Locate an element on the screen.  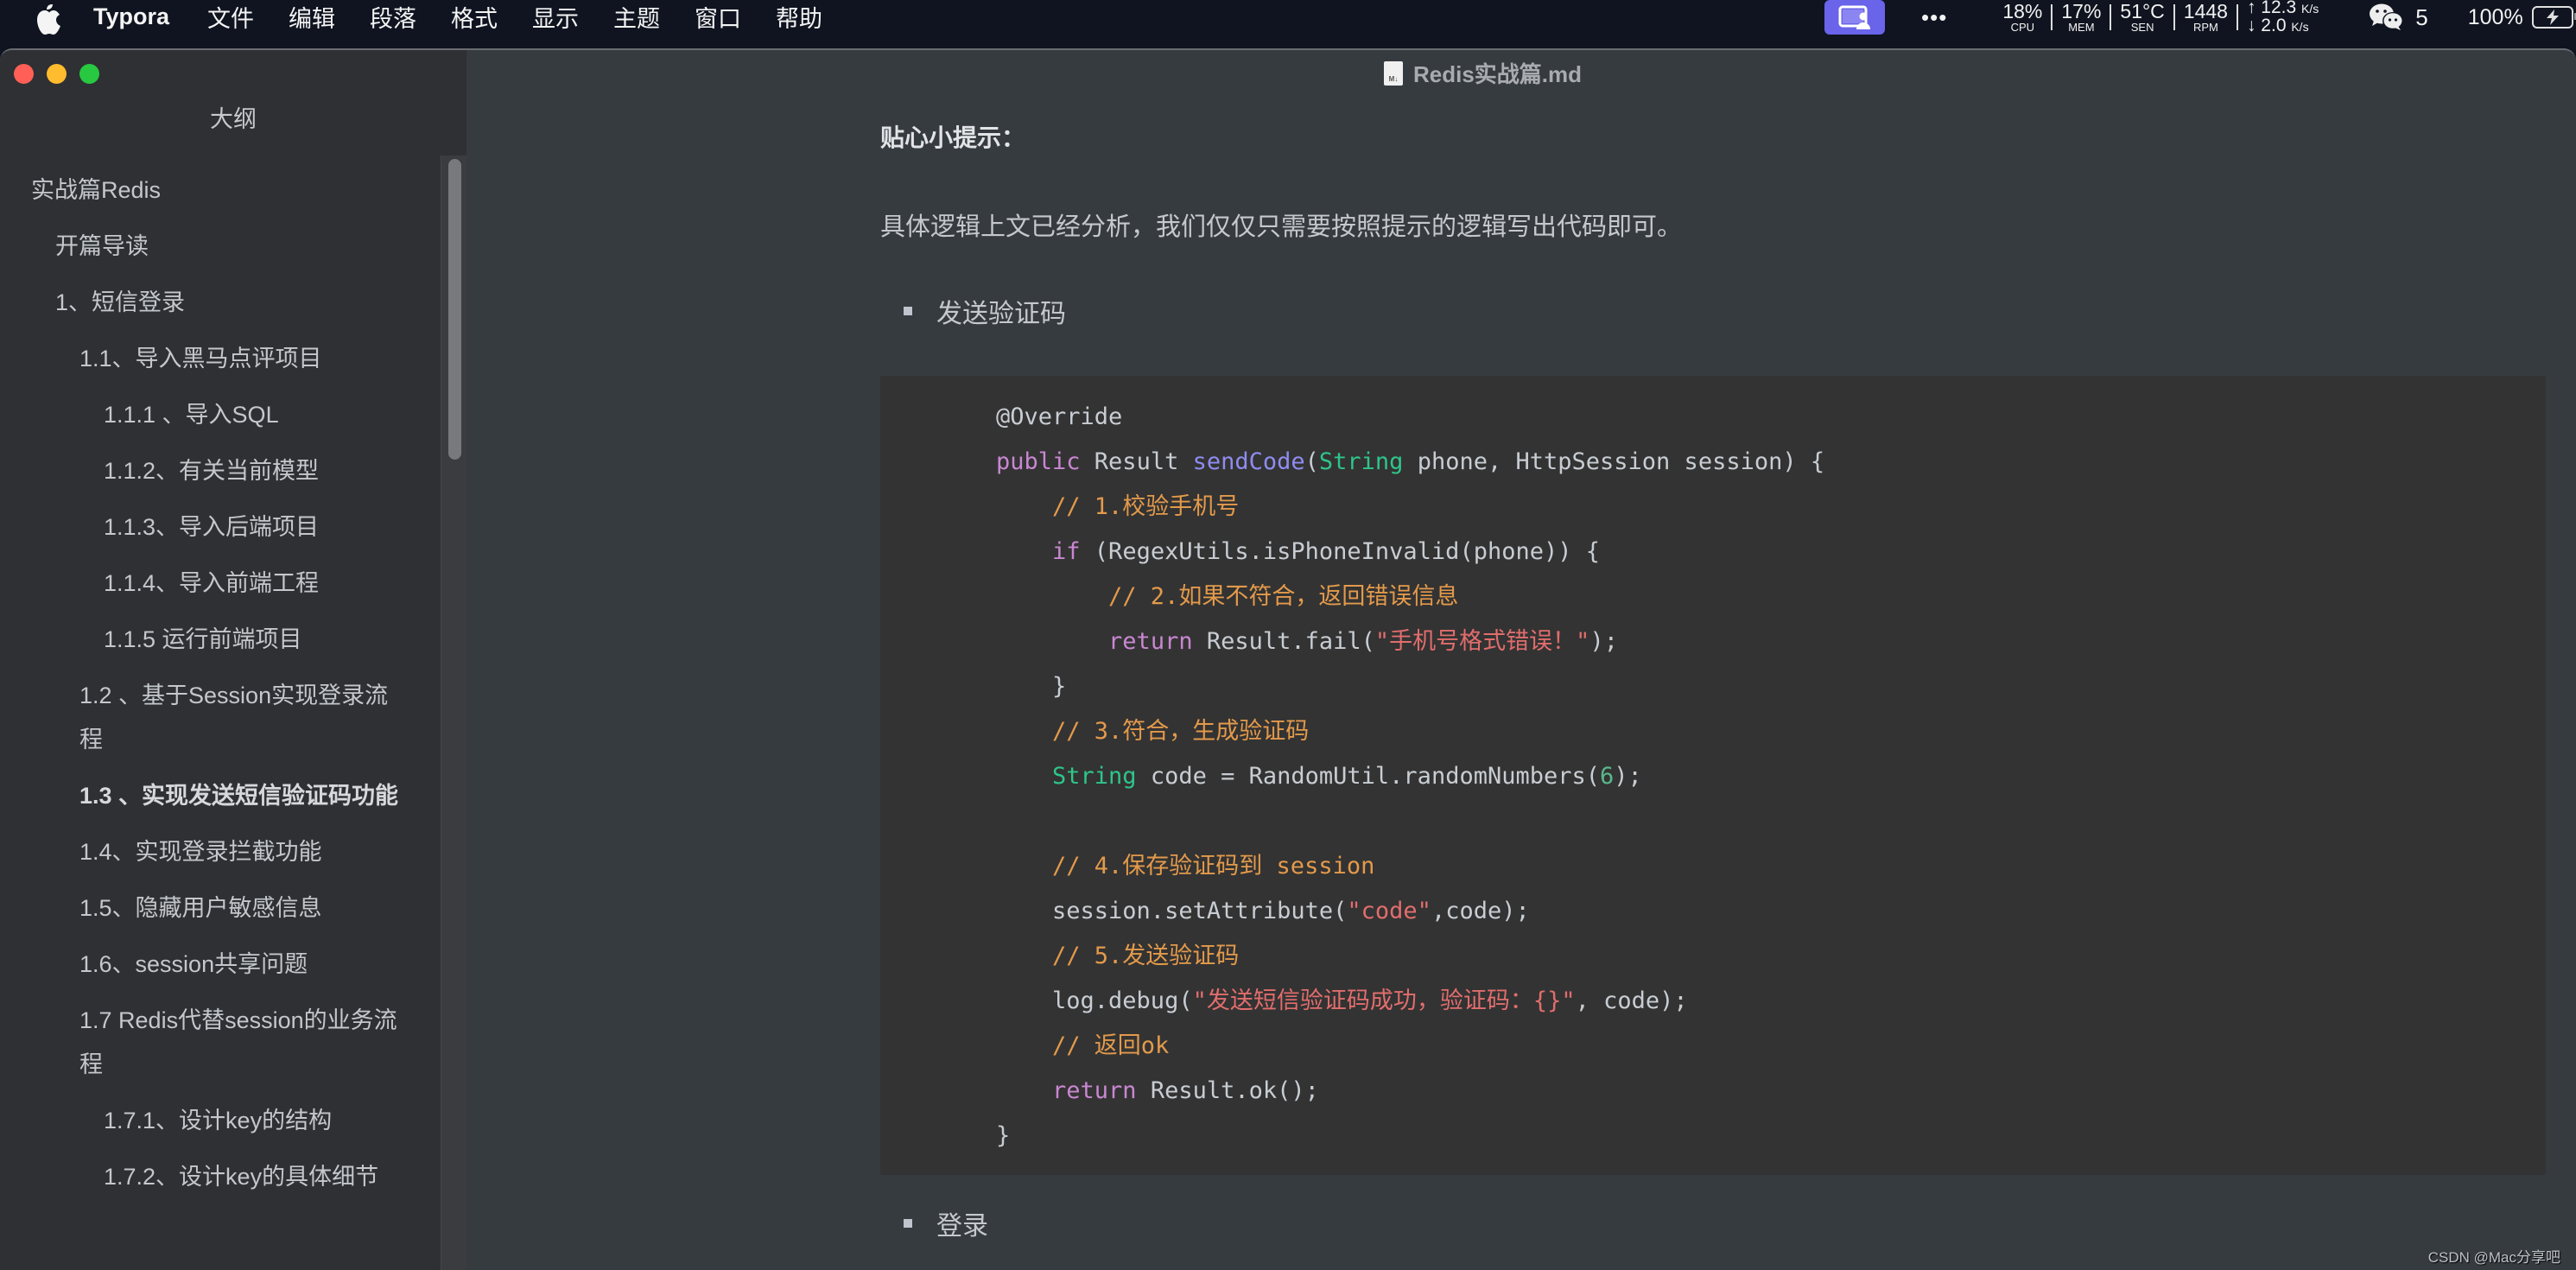
battery-charging-icon is located at coordinates (2553, 17).